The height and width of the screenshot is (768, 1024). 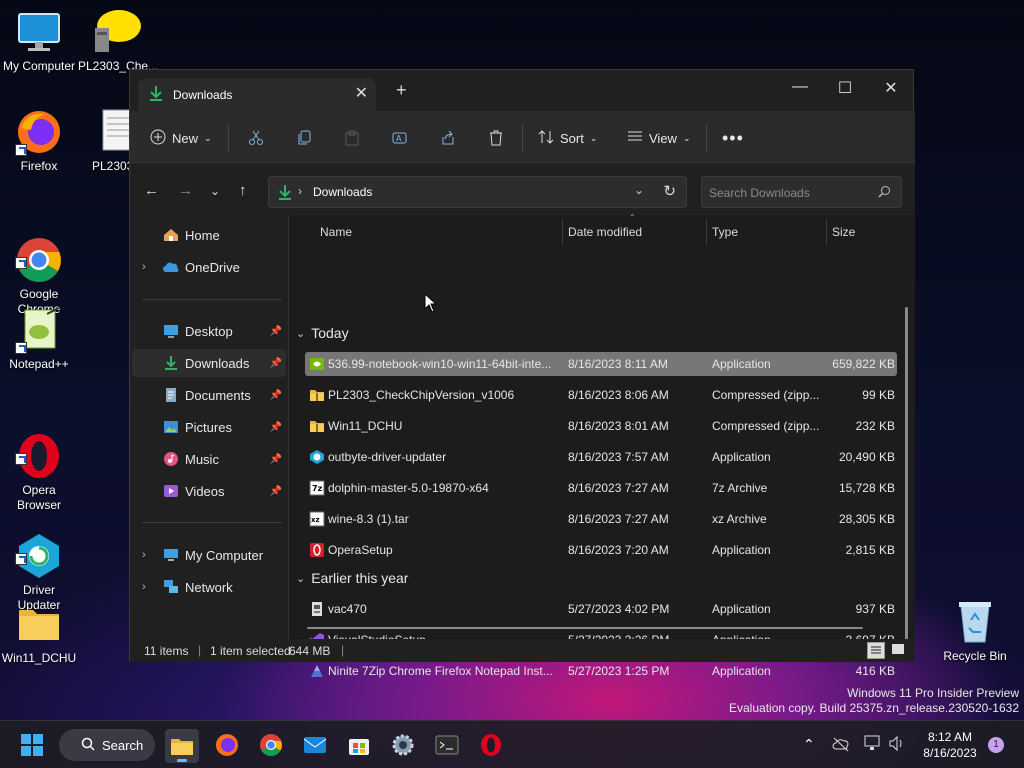 What do you see at coordinates (243, 190) in the screenshot?
I see `up-arrow-icon: ↑` at bounding box center [243, 190].